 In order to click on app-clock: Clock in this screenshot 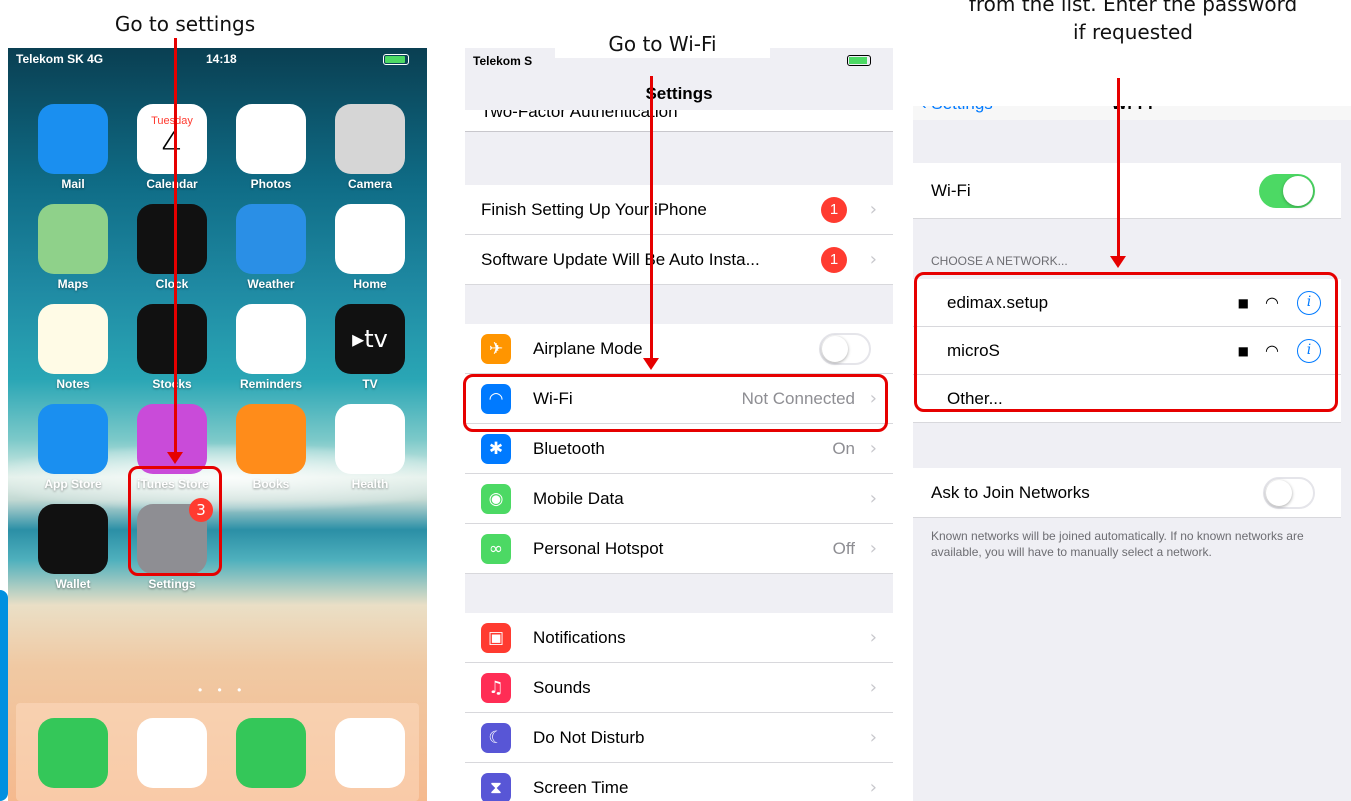, I will do `click(172, 247)`.